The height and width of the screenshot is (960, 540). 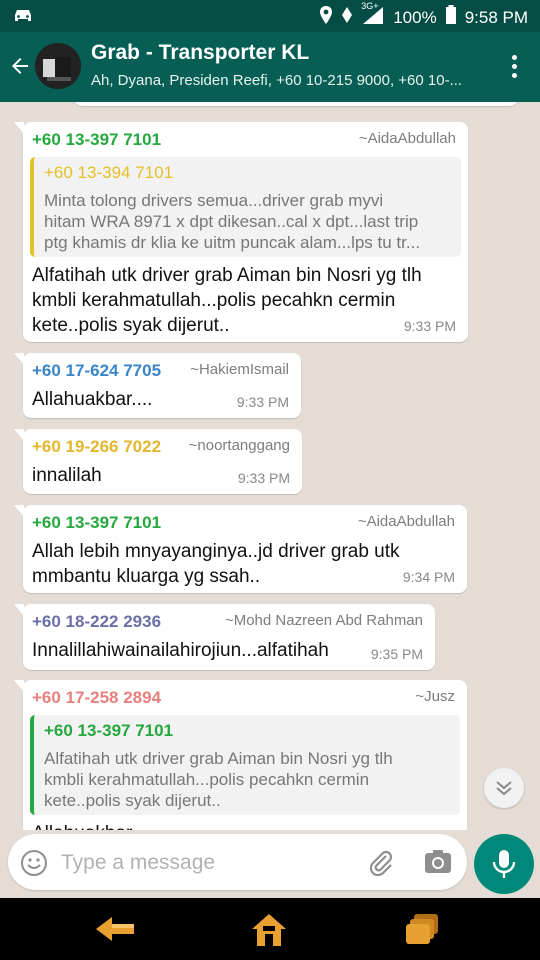 What do you see at coordinates (270, 16) in the screenshot?
I see `status-bar: 3G+ 100% 9:58 PM` at bounding box center [270, 16].